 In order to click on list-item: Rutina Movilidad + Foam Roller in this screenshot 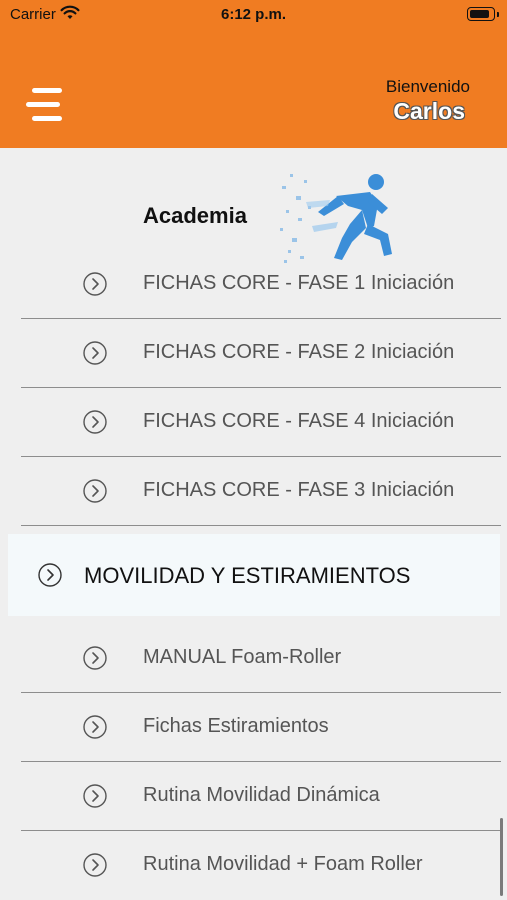, I will do `click(261, 865)`.